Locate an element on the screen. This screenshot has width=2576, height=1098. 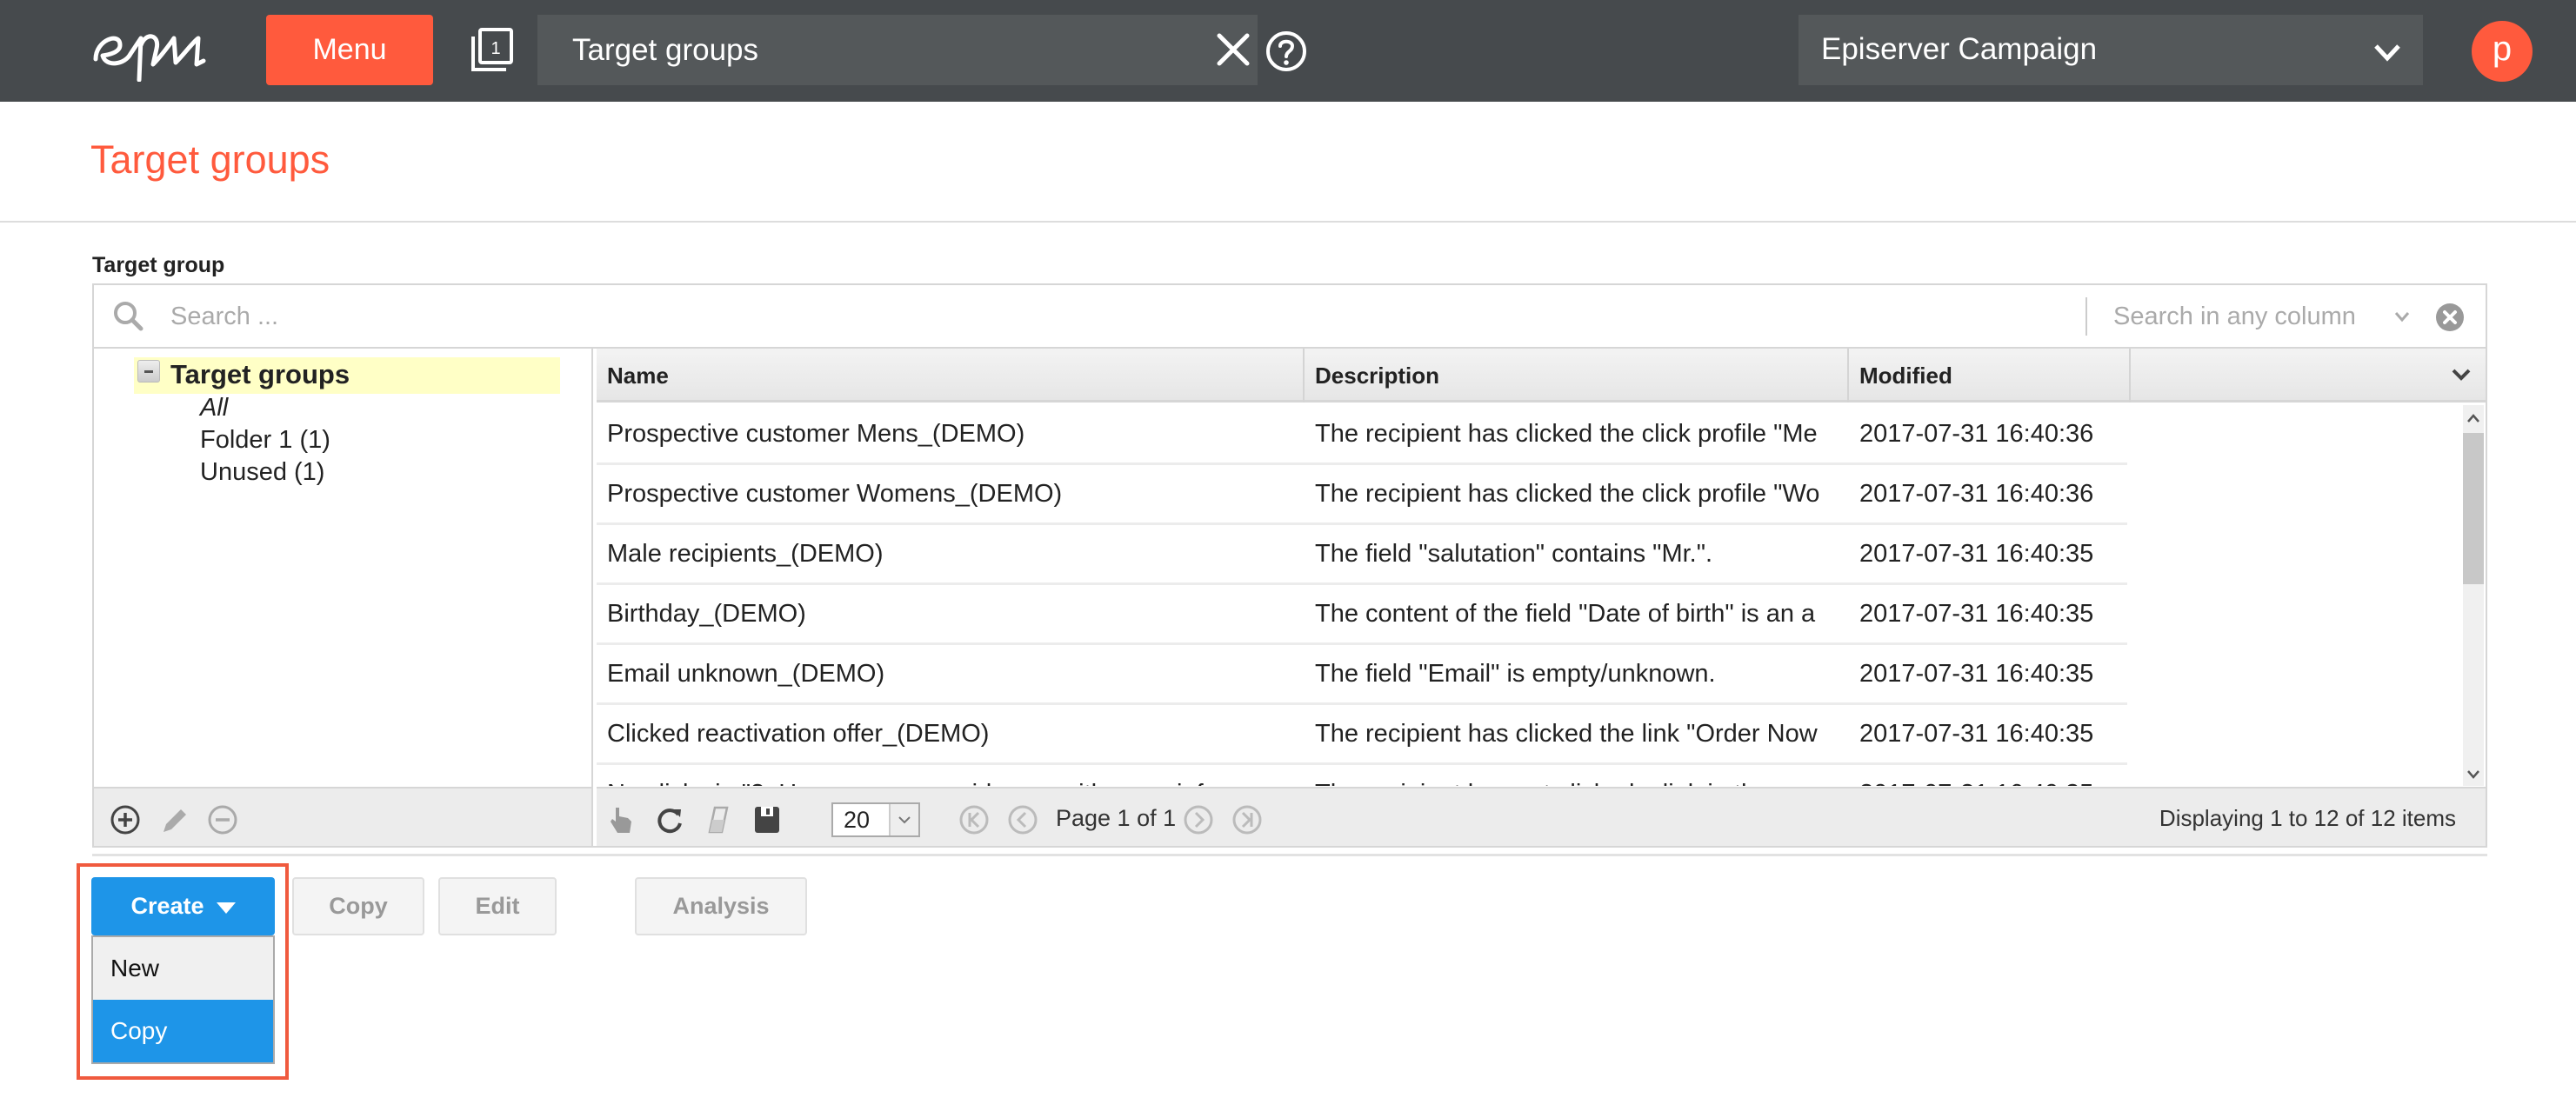
cell-name: Clicked reactivation offer_(DEMO) is located at coordinates (798, 734).